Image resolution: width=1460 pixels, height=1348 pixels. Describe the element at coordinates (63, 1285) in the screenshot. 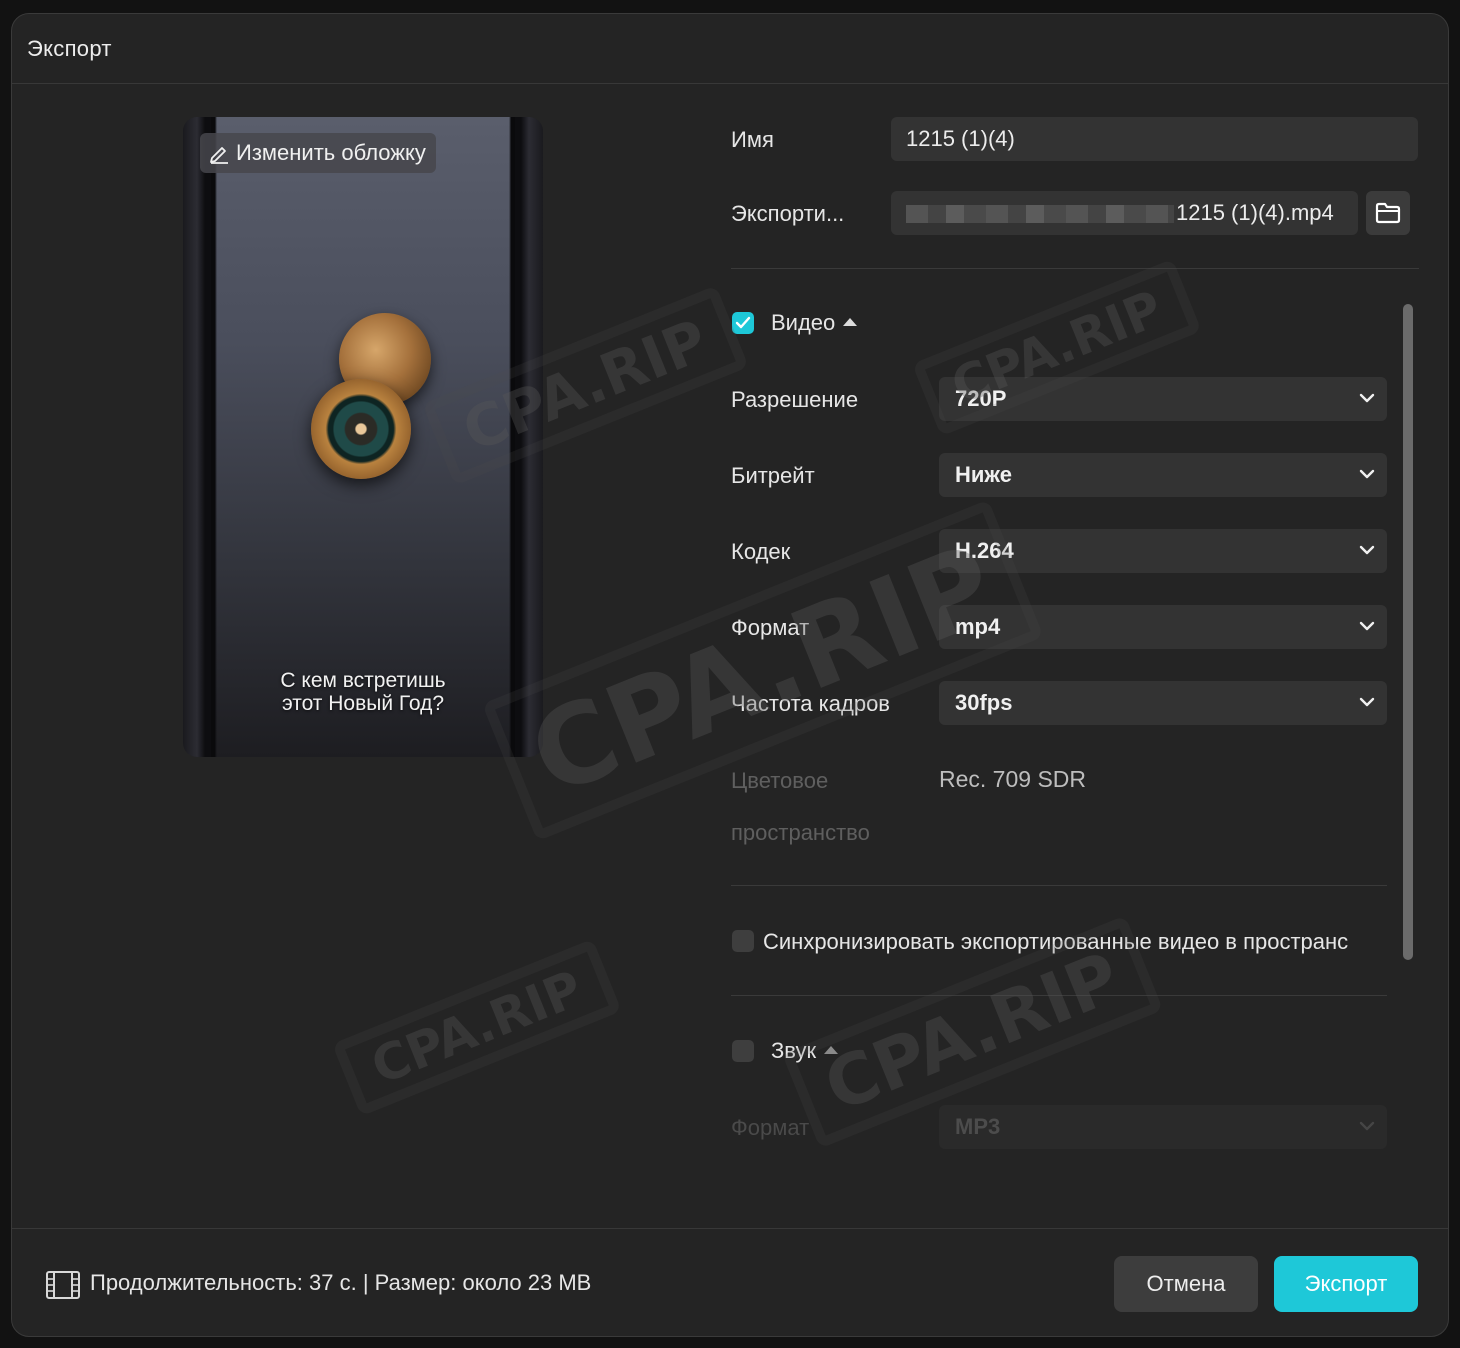

I see `film-icon` at that location.